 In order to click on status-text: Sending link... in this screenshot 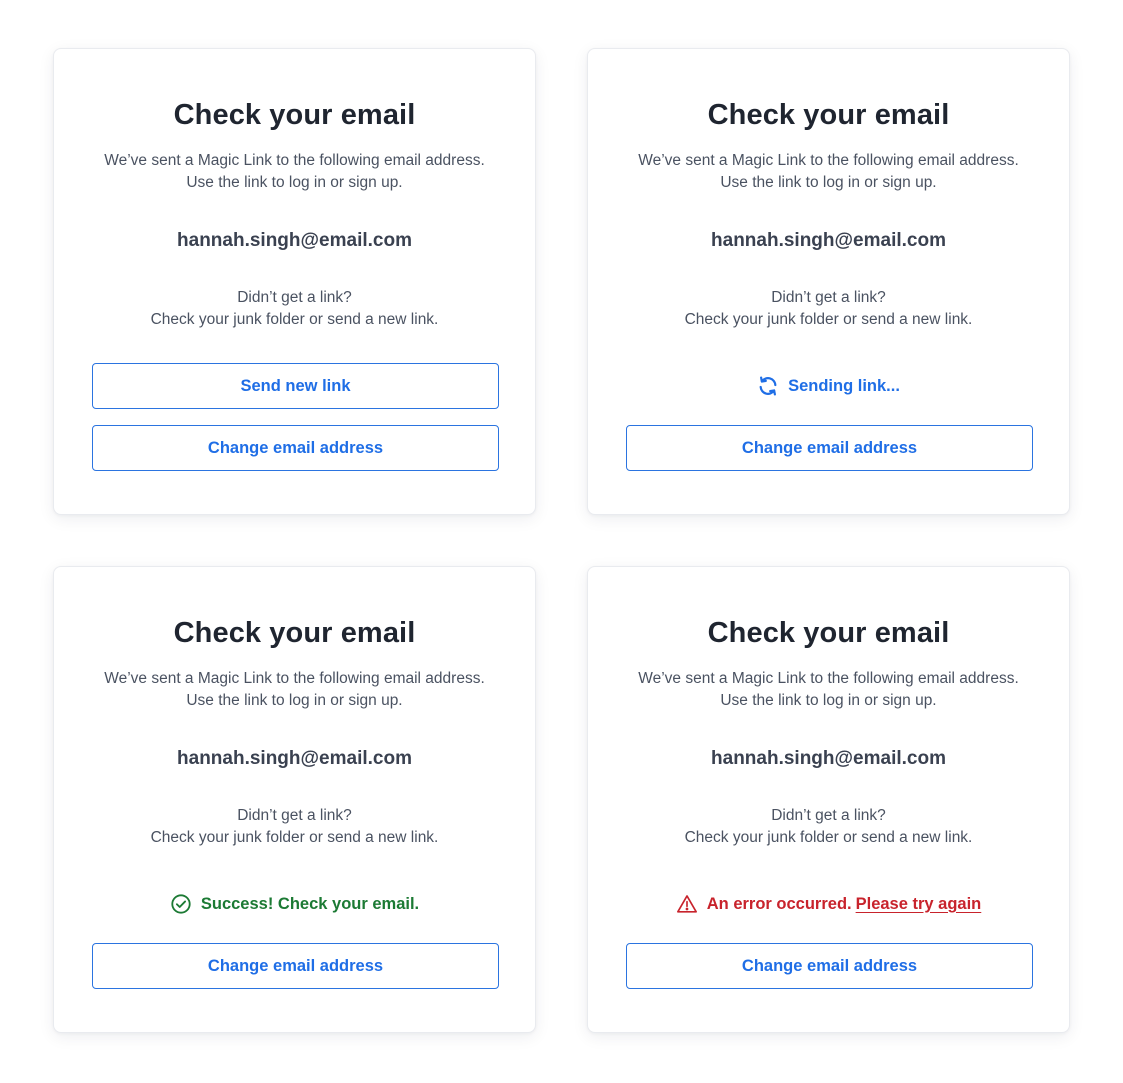, I will do `click(844, 385)`.